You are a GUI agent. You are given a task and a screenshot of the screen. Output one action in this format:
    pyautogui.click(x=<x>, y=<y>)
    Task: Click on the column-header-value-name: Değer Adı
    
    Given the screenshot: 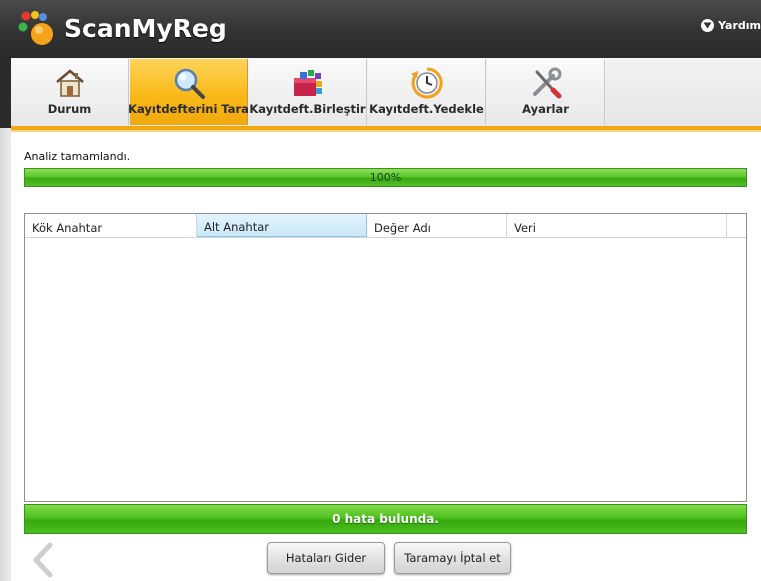 What is the action you would take?
    pyautogui.click(x=437, y=225)
    